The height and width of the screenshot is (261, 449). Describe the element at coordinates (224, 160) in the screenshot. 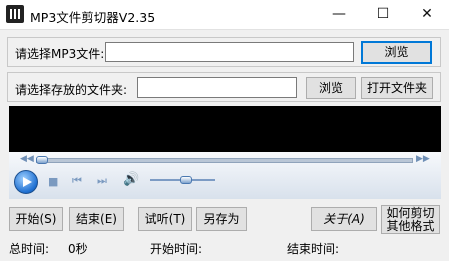

I see `seek-track` at that location.